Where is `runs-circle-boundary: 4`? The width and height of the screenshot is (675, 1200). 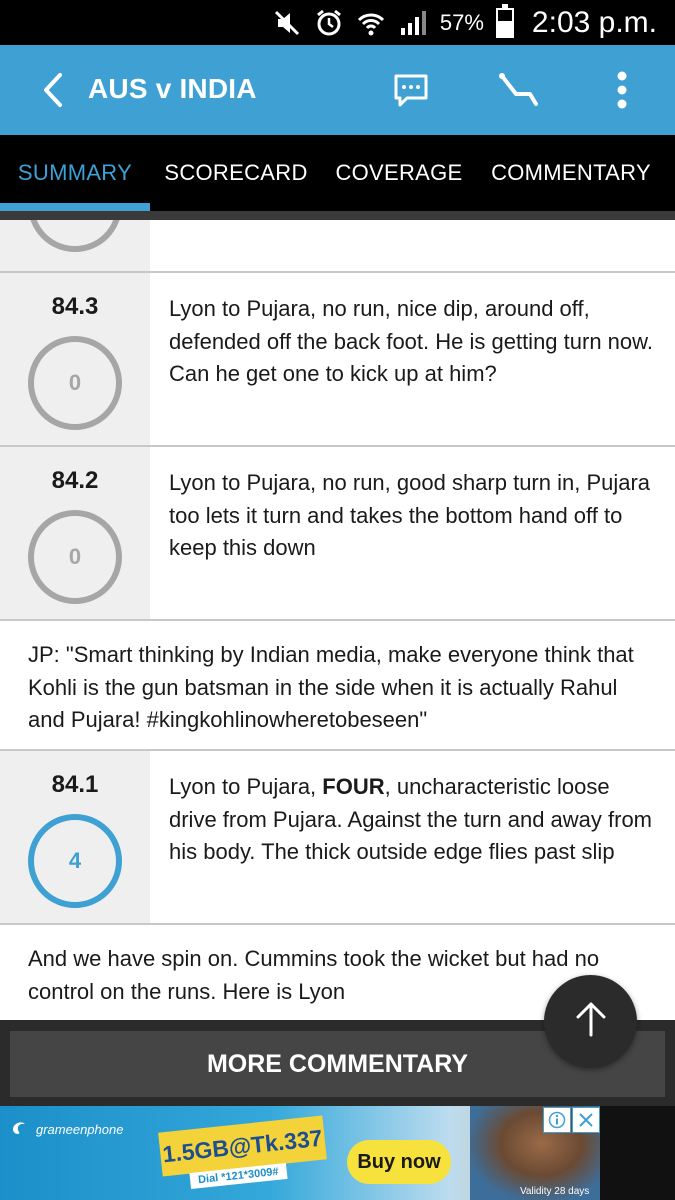
runs-circle-boundary: 4 is located at coordinates (75, 861).